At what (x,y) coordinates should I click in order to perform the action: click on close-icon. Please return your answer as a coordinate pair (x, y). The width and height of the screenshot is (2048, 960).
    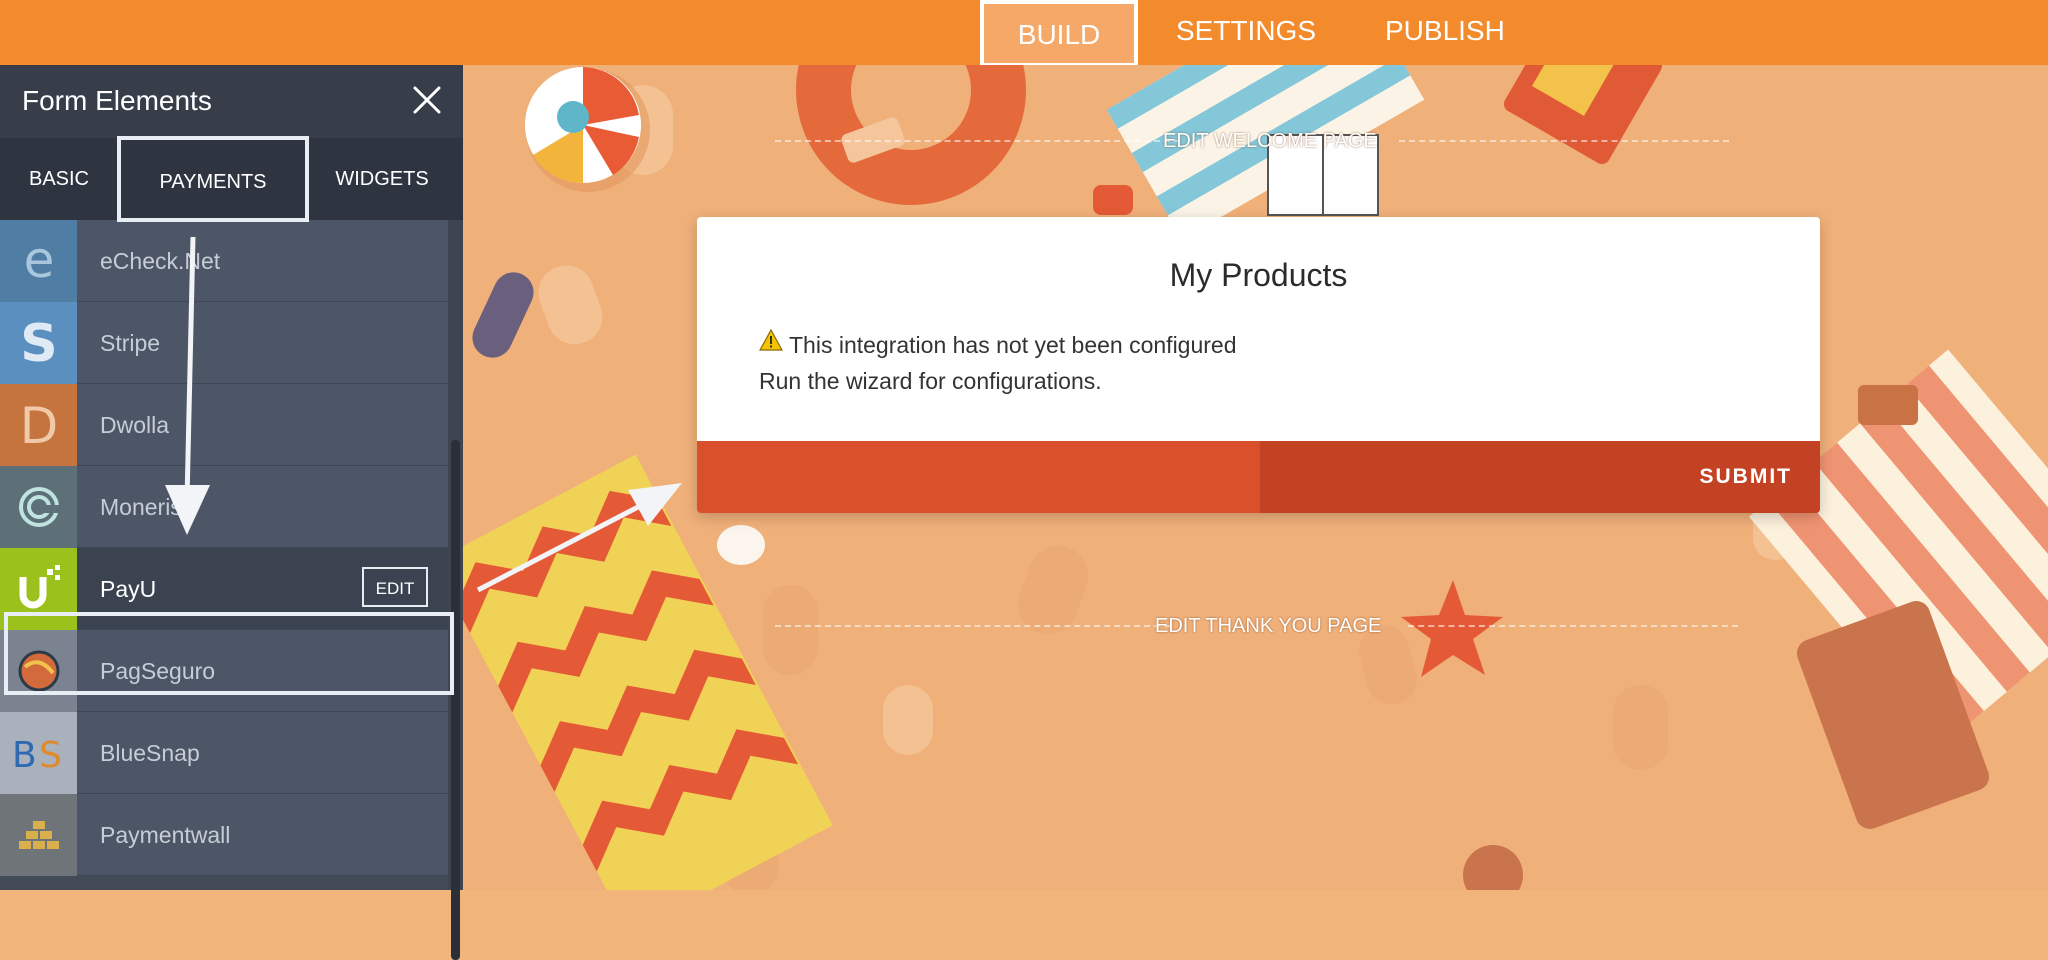
    Looking at the image, I should click on (427, 100).